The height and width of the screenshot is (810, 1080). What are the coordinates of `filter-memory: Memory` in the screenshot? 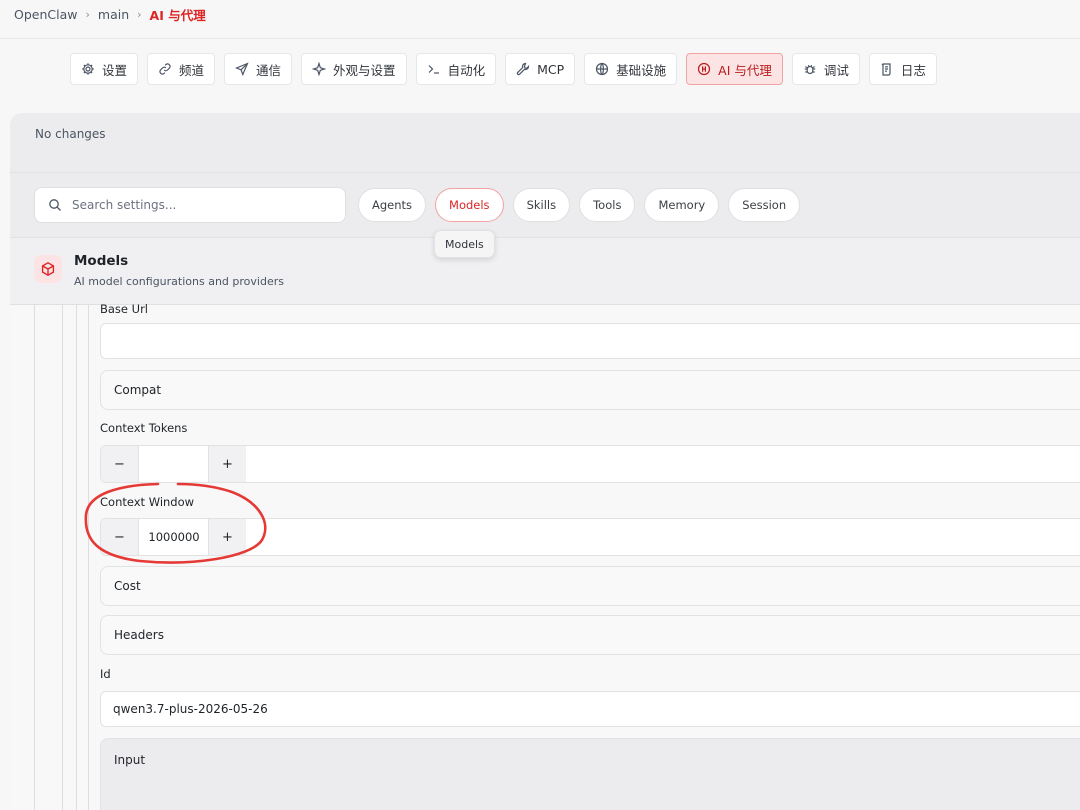 It's located at (682, 205).